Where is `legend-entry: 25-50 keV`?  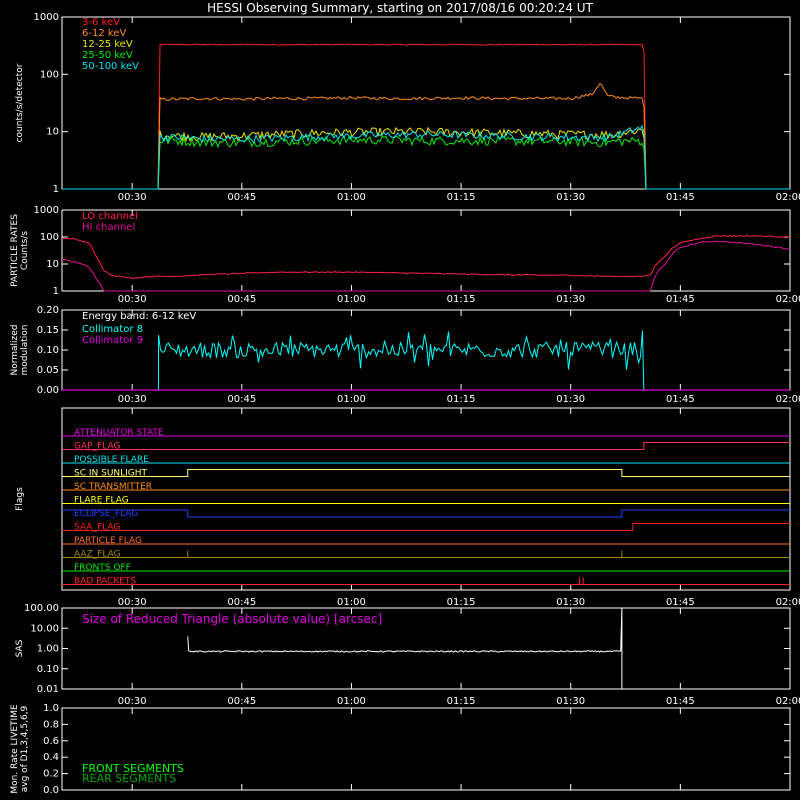 legend-entry: 25-50 keV is located at coordinates (107, 55).